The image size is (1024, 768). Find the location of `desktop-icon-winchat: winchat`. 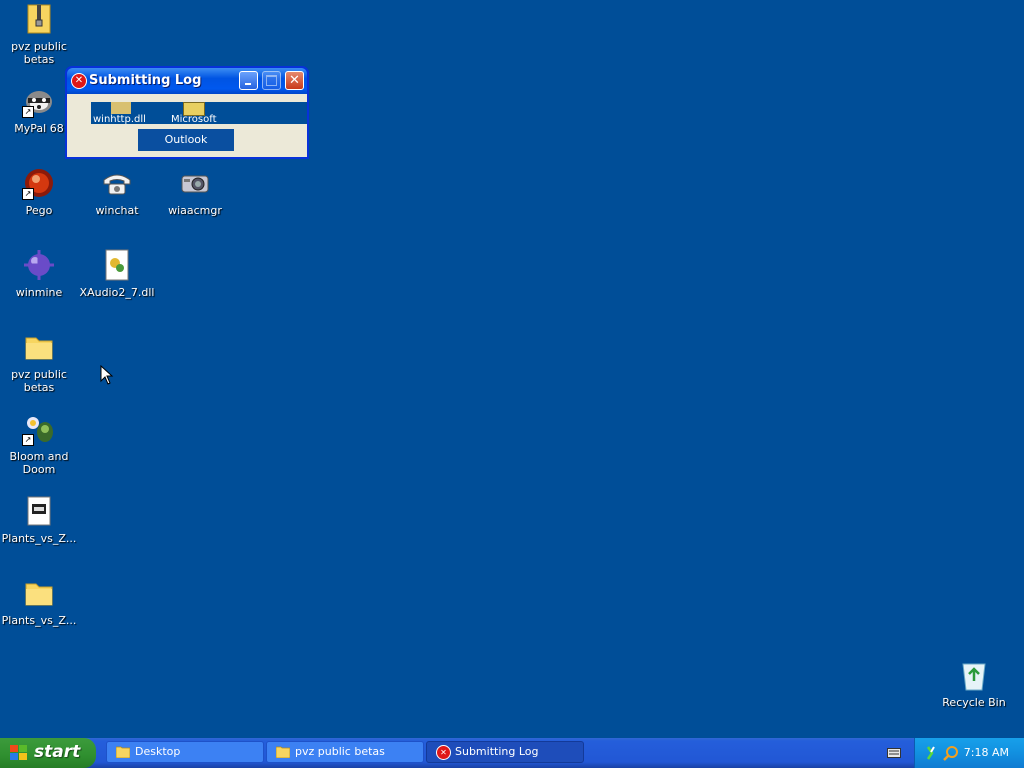

desktop-icon-winchat: winchat is located at coordinates (117, 191).